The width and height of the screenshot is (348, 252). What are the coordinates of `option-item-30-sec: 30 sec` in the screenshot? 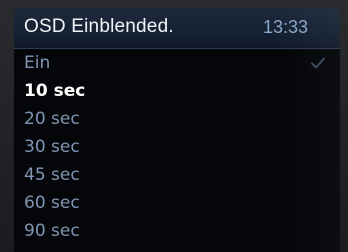 It's located at (177, 147).